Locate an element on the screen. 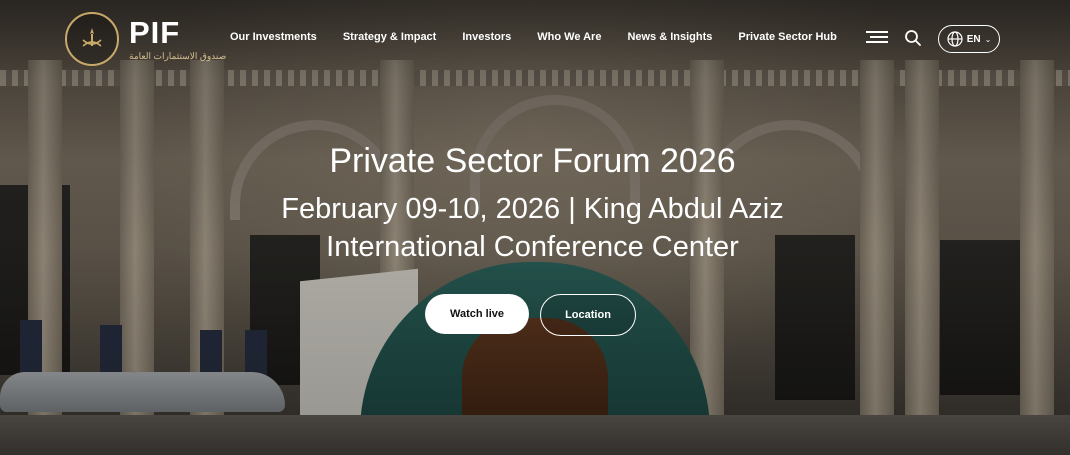  nav-private-sector-hub: Private Sector Hub is located at coordinates (787, 37).